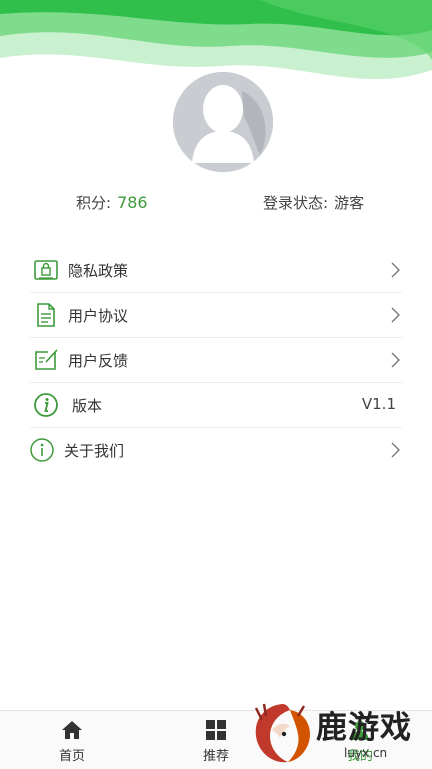 The image size is (432, 769). What do you see at coordinates (46, 359) in the screenshot?
I see `feedback-edit-icon` at bounding box center [46, 359].